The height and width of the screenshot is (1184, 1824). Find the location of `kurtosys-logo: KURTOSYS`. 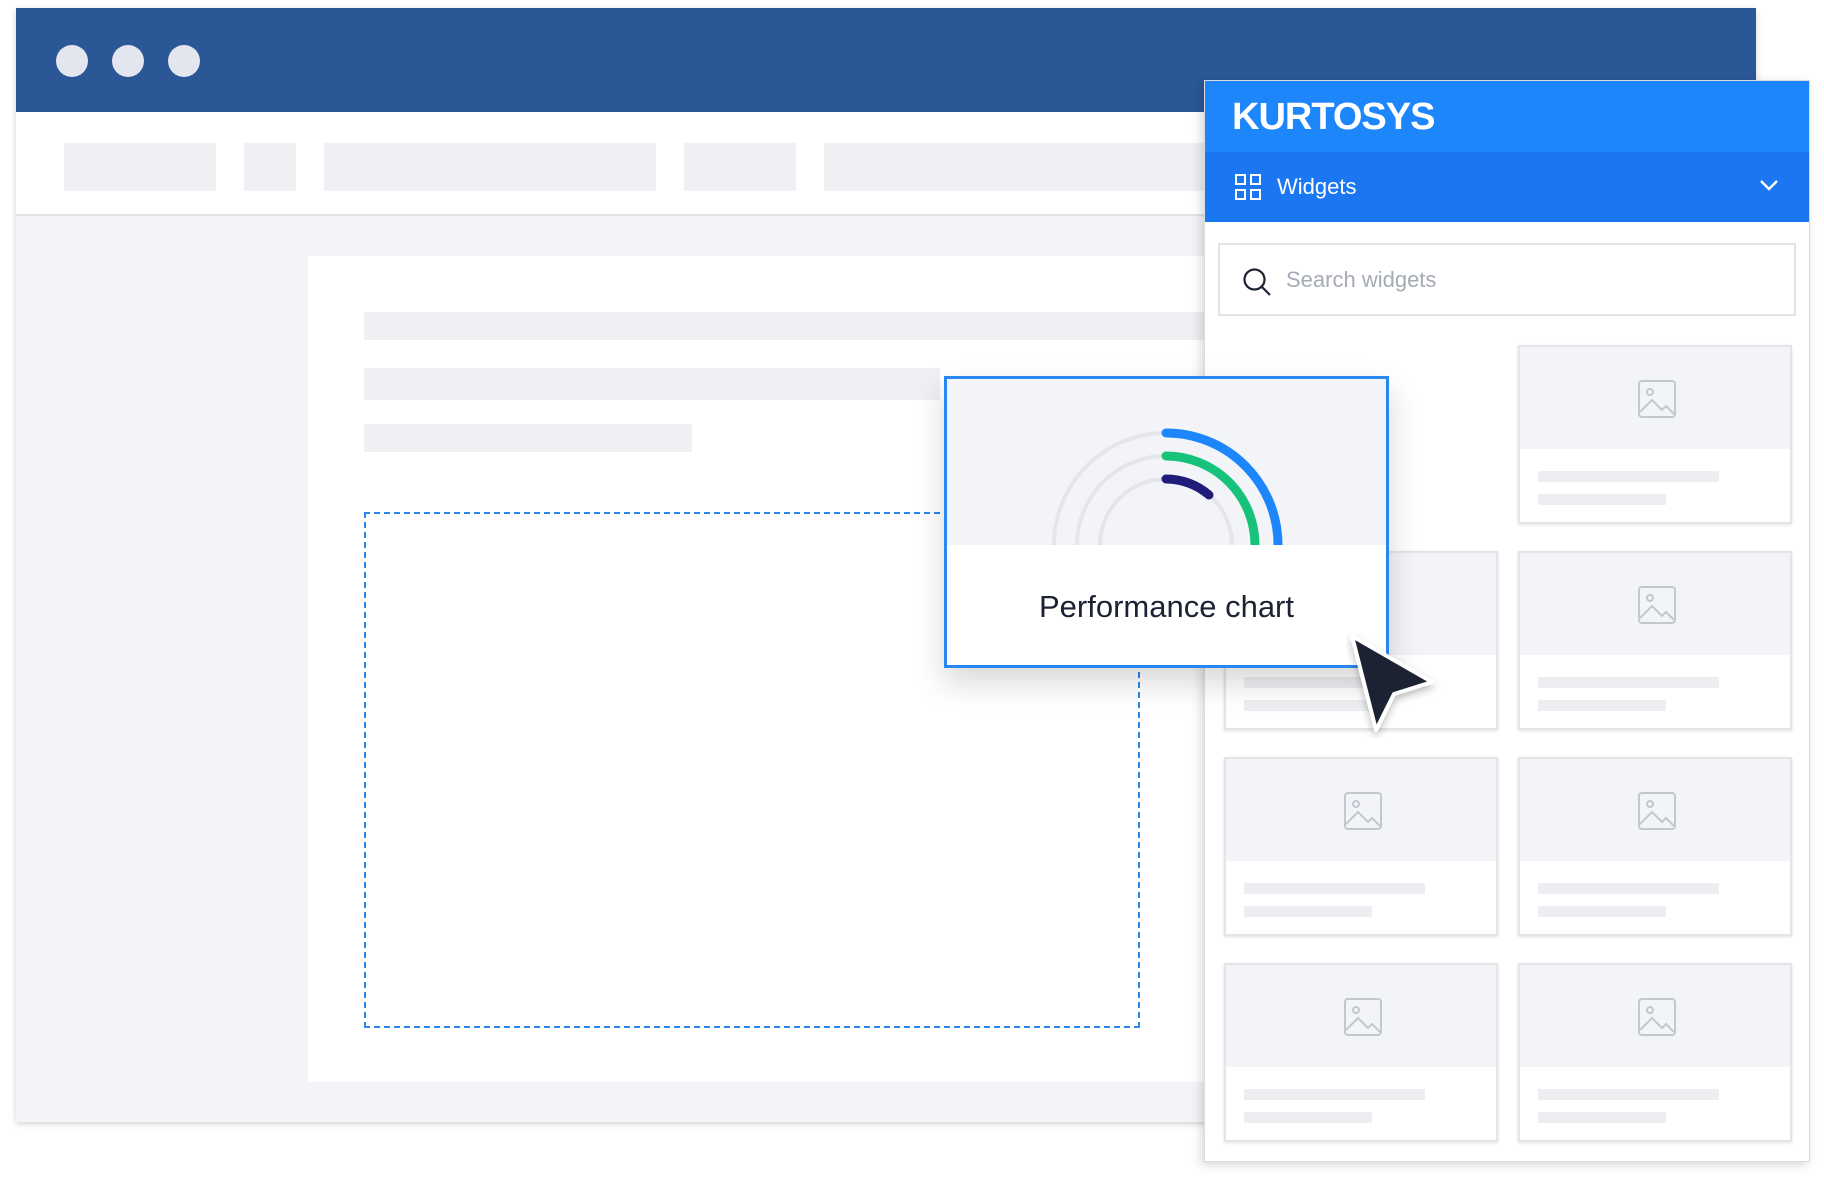

kurtosys-logo: KURTOSYS is located at coordinates (1333, 117).